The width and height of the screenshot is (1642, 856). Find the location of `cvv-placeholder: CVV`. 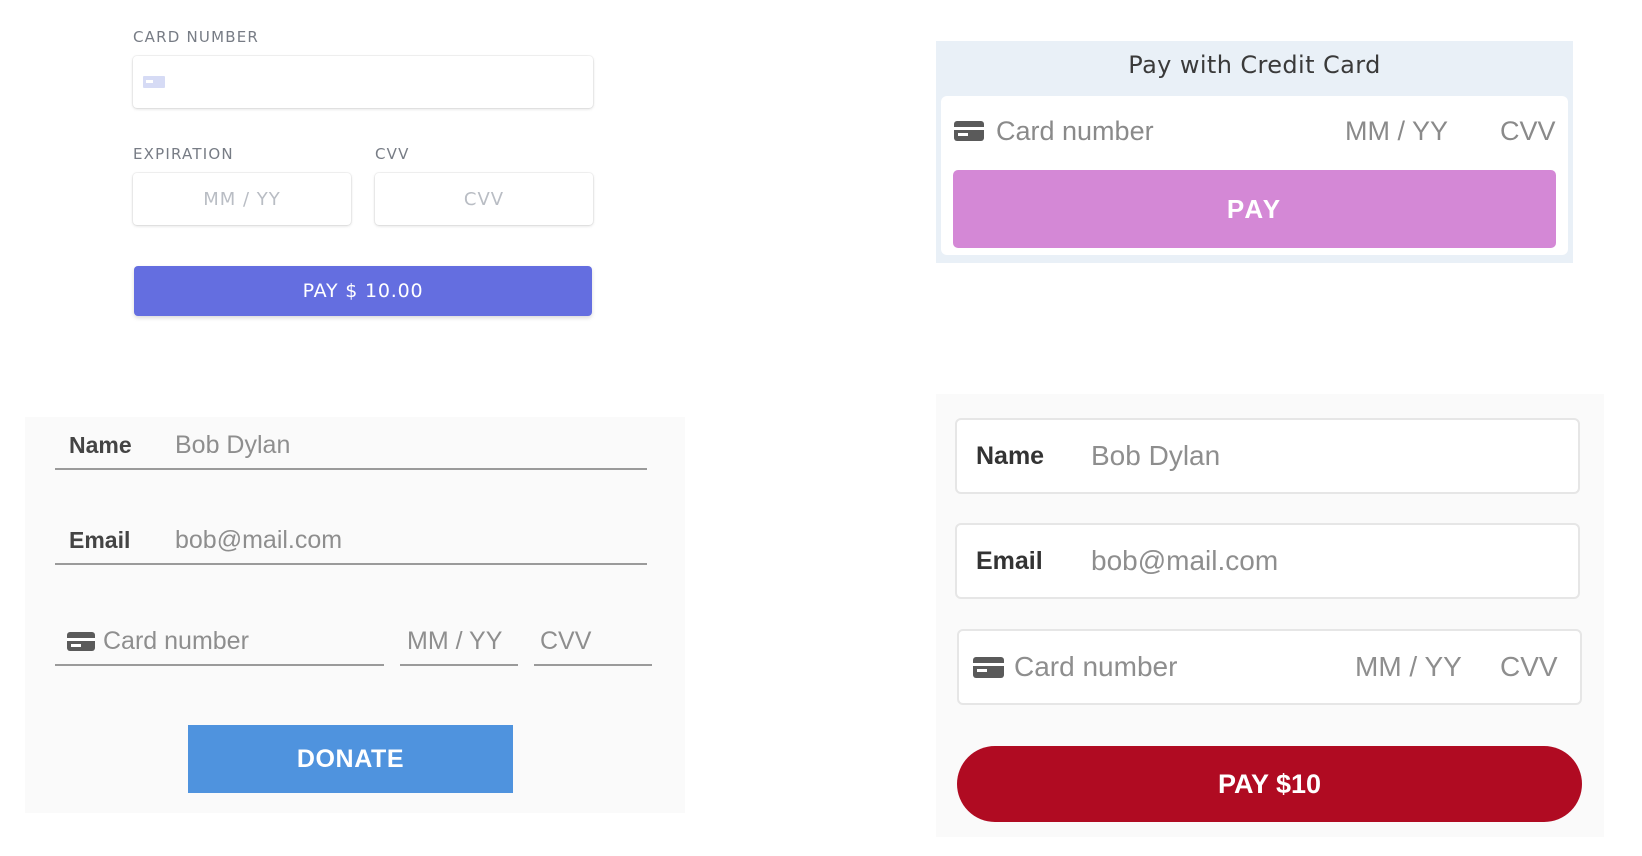

cvv-placeholder: CVV is located at coordinates (484, 199).